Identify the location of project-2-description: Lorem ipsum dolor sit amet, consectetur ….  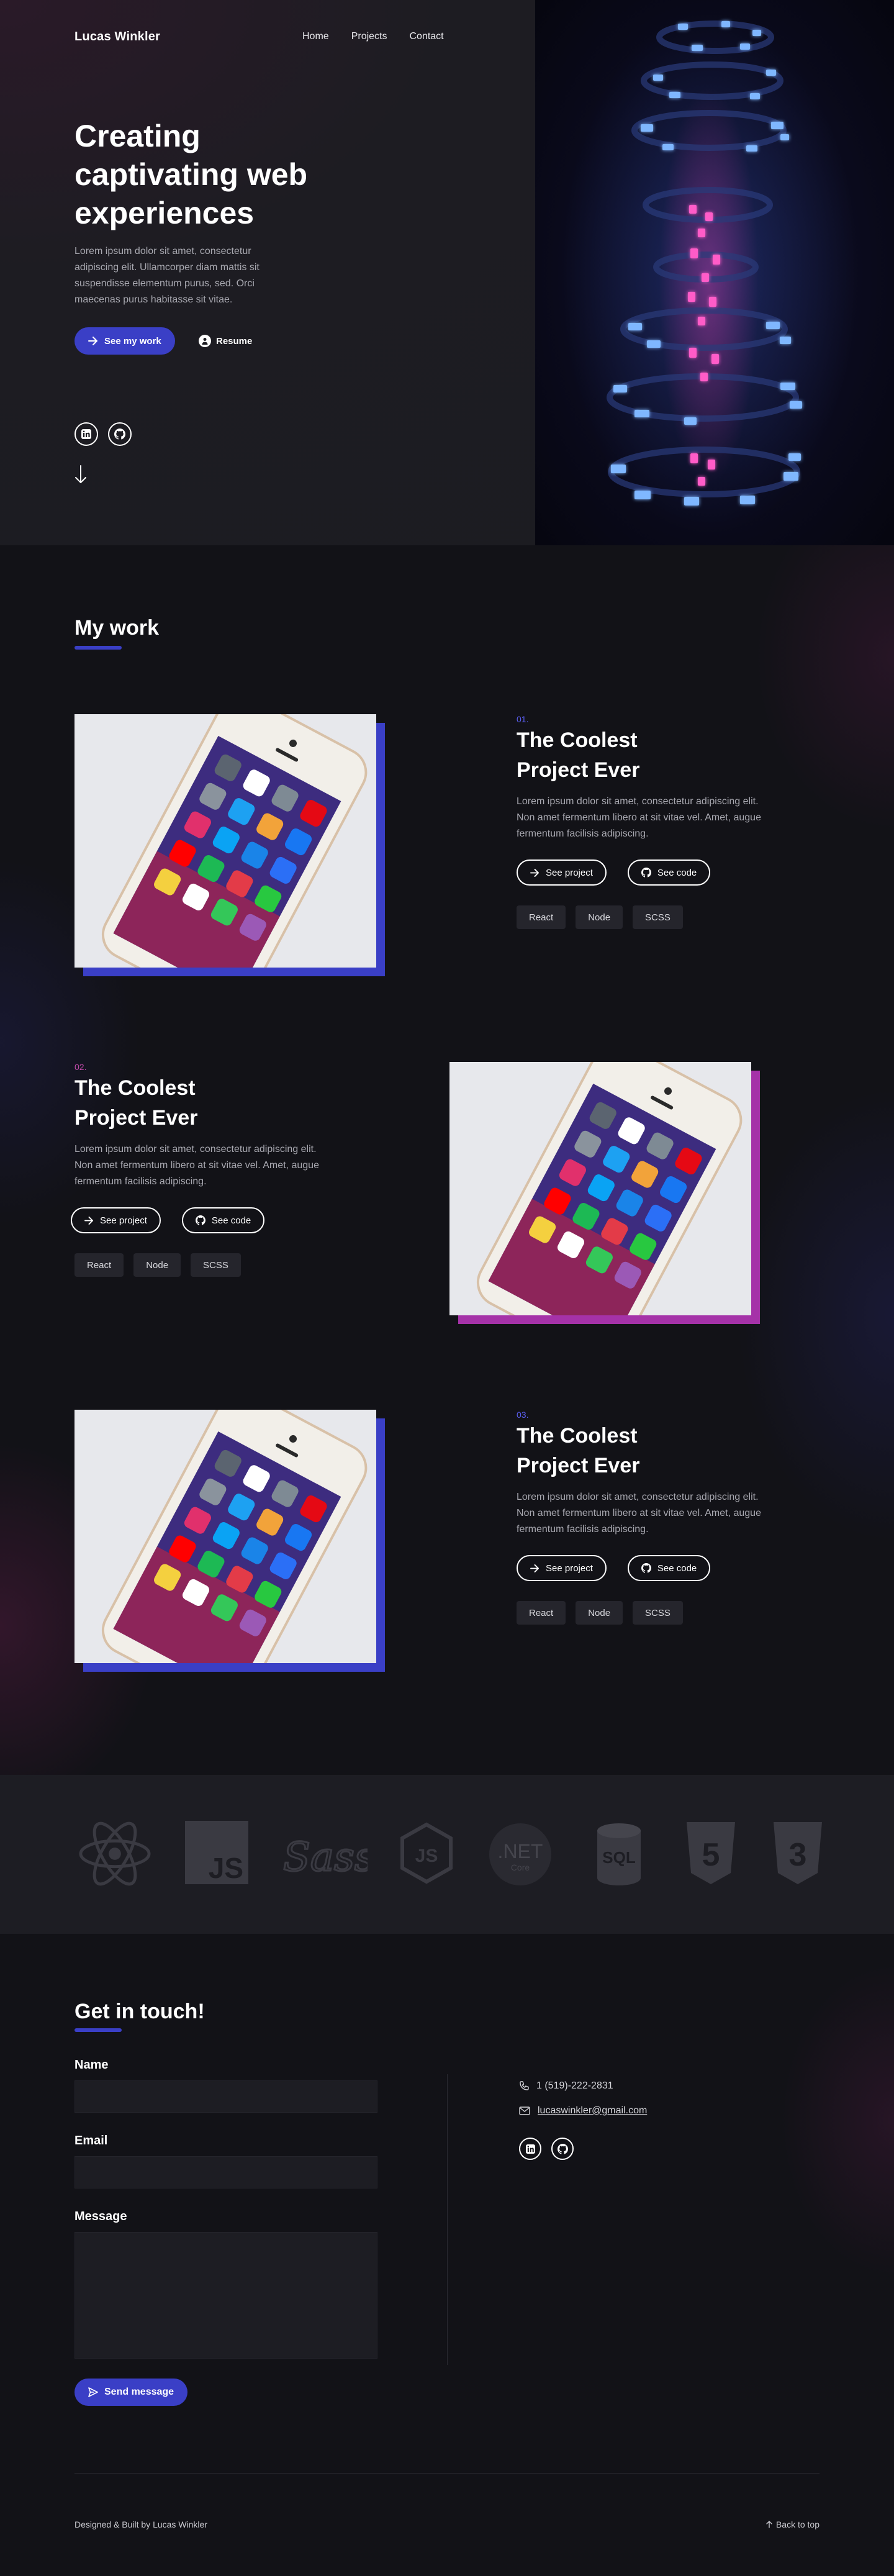
(196, 1165).